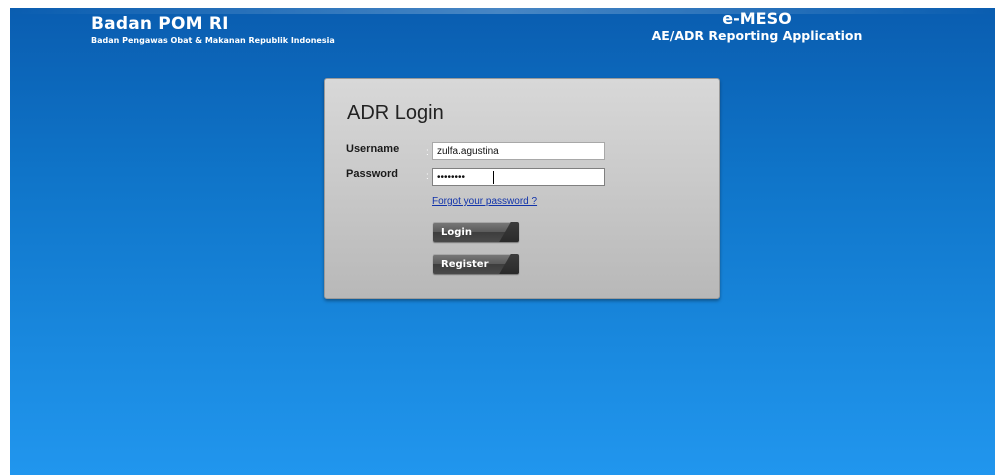 The image size is (998, 475). What do you see at coordinates (395, 113) in the screenshot?
I see `login-title: ADR Login` at bounding box center [395, 113].